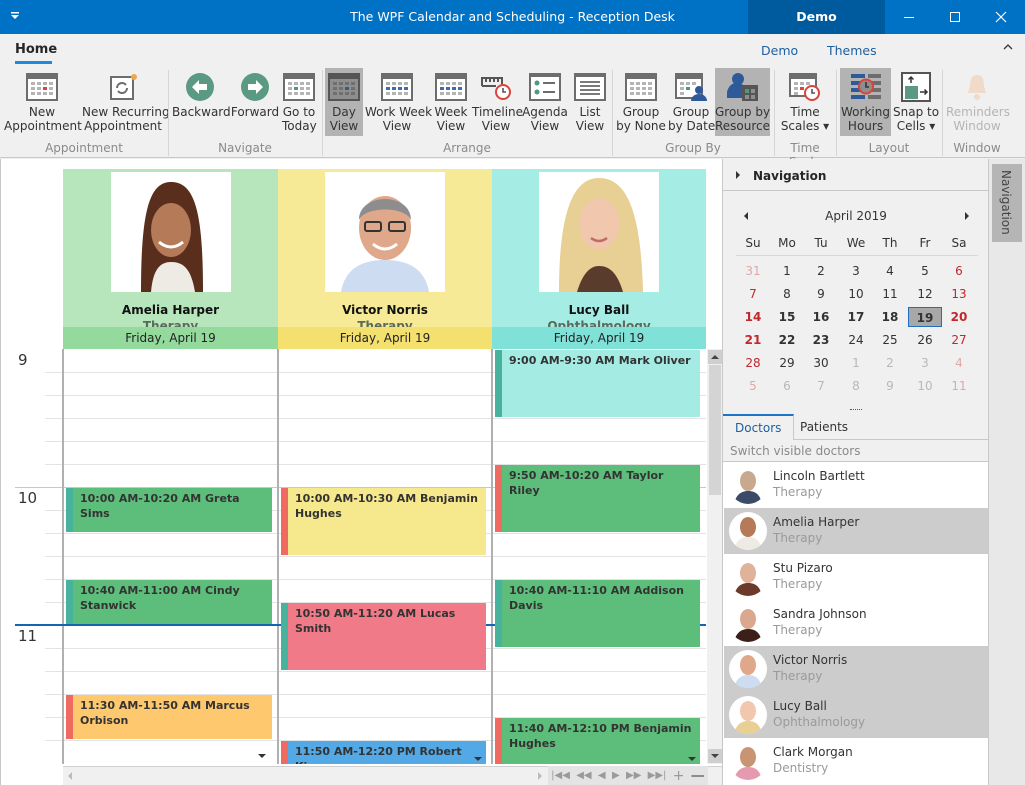  I want to click on calendar-day: 27, so click(959, 340).